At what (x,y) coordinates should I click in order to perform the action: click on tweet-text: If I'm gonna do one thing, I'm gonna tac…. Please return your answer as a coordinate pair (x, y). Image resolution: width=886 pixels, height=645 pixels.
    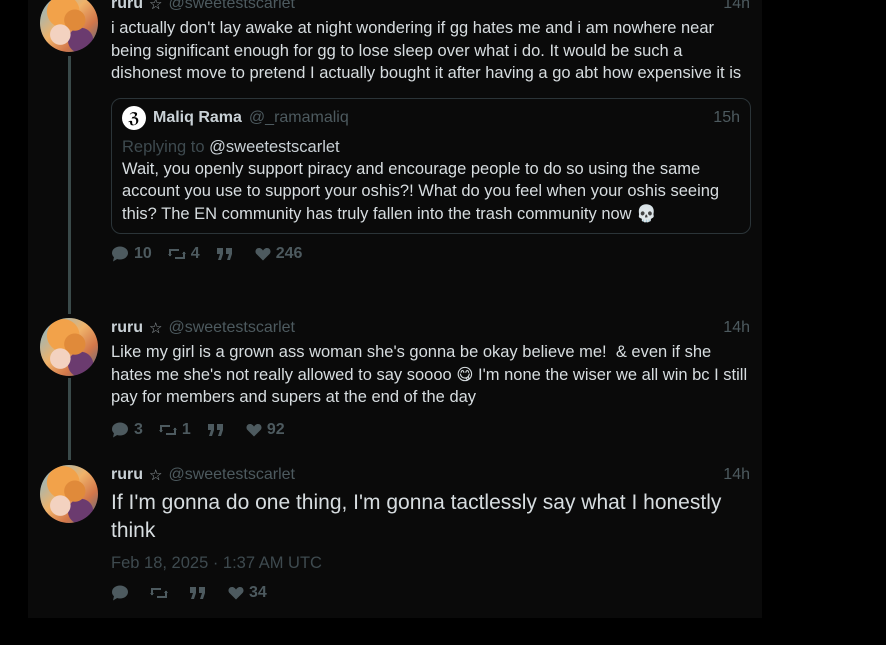
    Looking at the image, I should click on (419, 516).